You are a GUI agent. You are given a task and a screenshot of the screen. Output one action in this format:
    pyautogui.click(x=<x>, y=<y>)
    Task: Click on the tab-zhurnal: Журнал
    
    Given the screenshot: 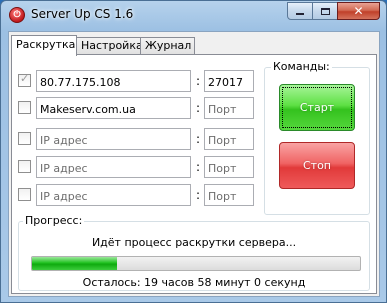 What is the action you would take?
    pyautogui.click(x=167, y=45)
    